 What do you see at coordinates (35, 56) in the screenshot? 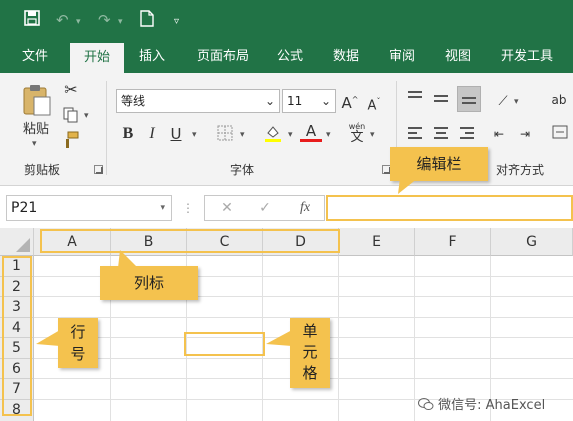
I see `tab-file: 文件` at bounding box center [35, 56].